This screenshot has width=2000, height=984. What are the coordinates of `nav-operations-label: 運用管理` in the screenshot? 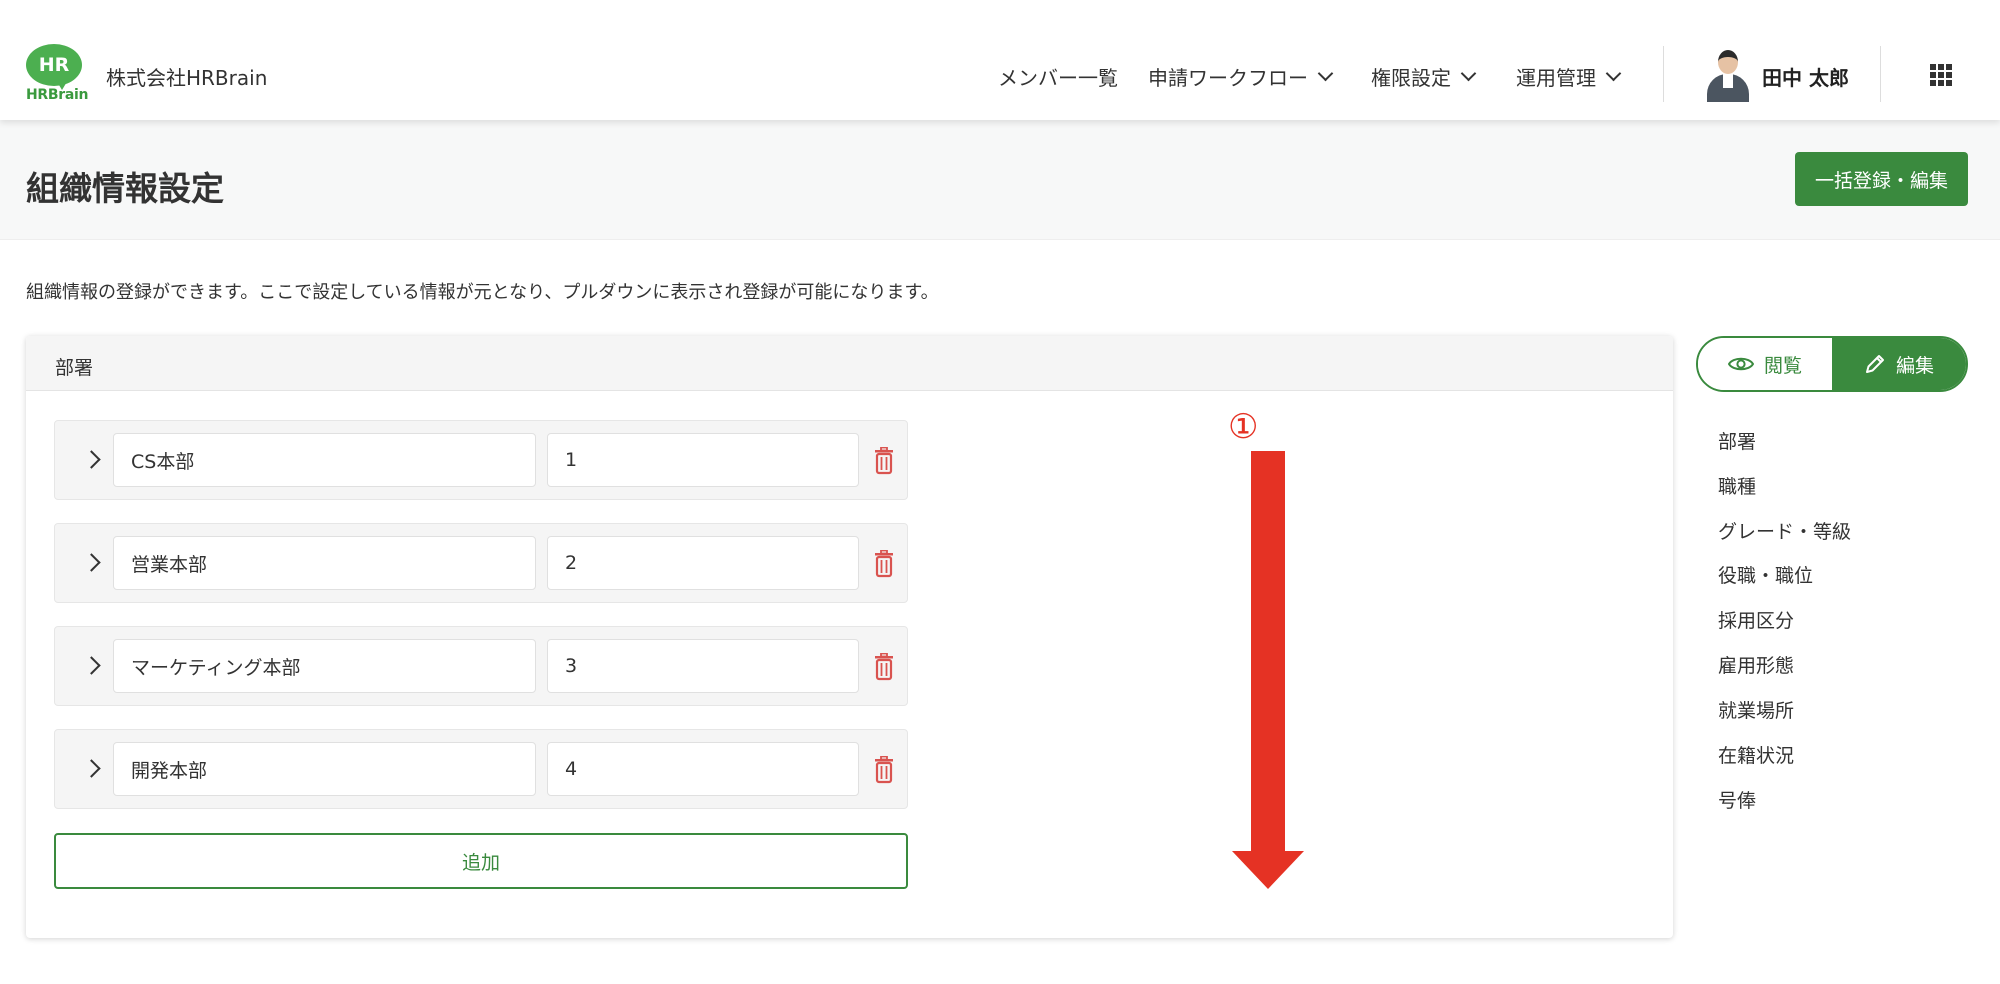 It's located at (1556, 78).